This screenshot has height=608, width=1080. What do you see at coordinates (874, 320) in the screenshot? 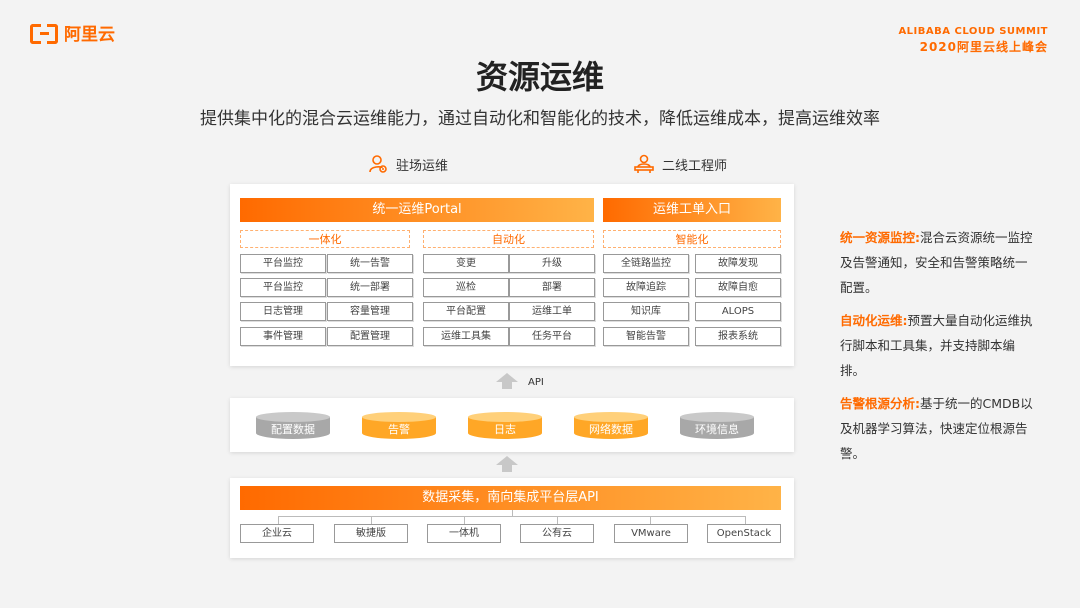
I see `desc-title: 自动化运维:` at bounding box center [874, 320].